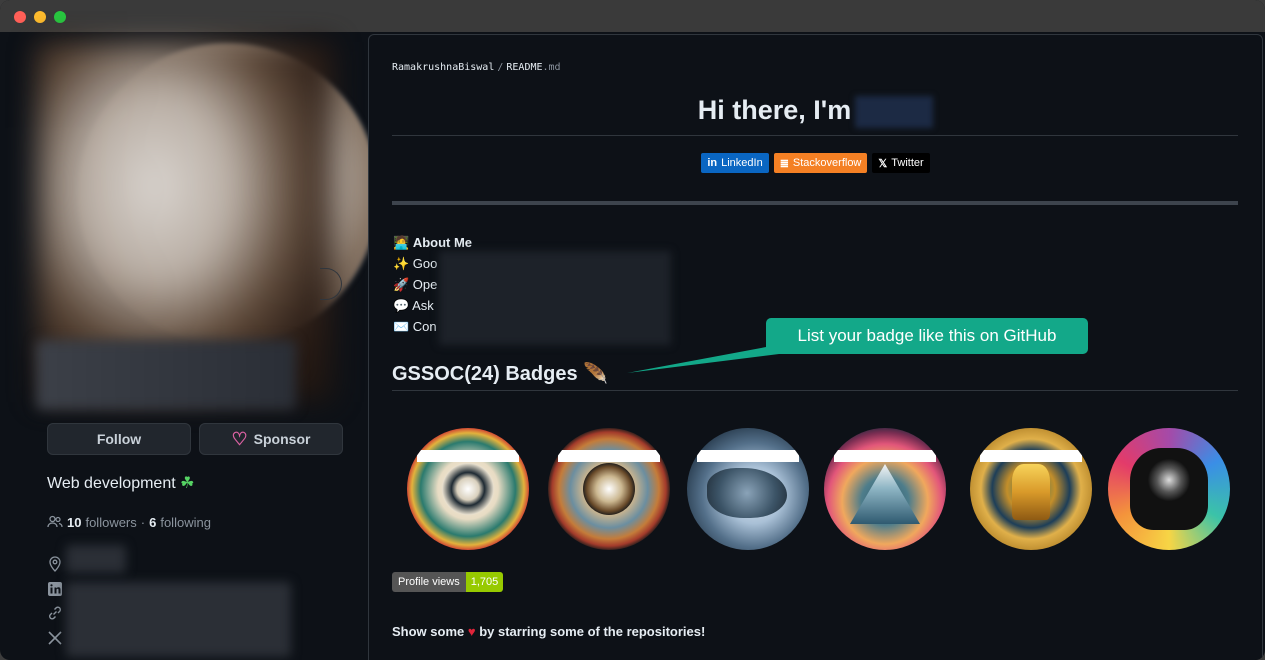 This screenshot has width=1265, height=660. I want to click on breadcrumb-user: RamakrushnaBiswal, so click(443, 67).